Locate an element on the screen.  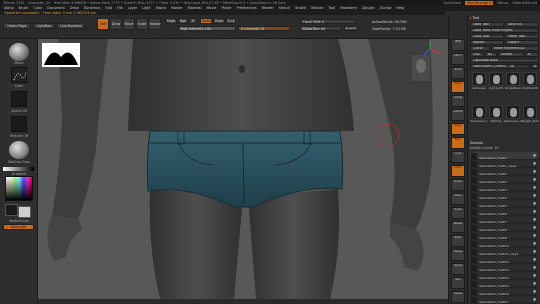
menu-picker: Picker is located at coordinates (227, 8).